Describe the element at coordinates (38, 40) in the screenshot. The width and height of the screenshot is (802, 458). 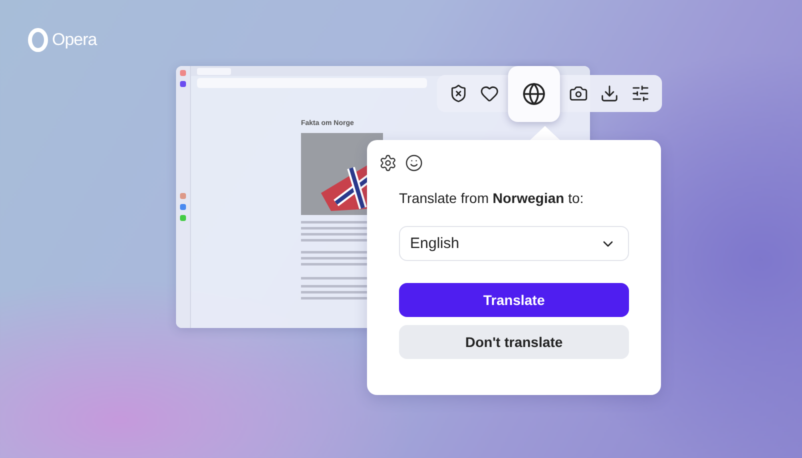
I see `logo-icon` at that location.